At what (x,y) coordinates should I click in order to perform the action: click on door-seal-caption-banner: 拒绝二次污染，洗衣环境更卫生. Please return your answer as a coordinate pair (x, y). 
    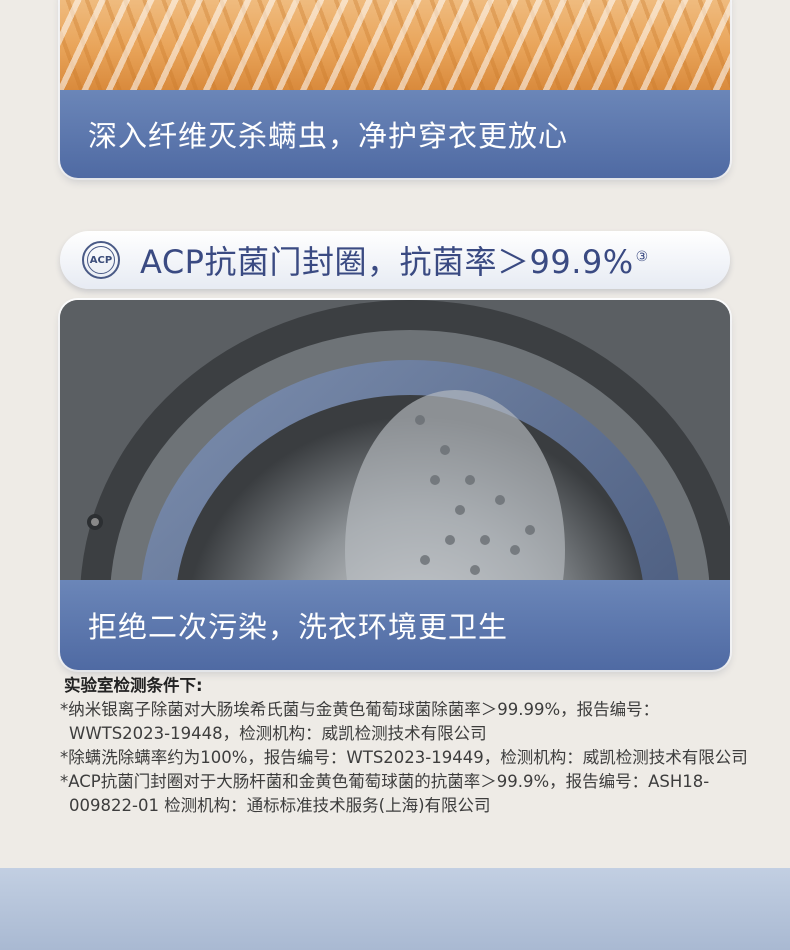
    Looking at the image, I should click on (395, 625).